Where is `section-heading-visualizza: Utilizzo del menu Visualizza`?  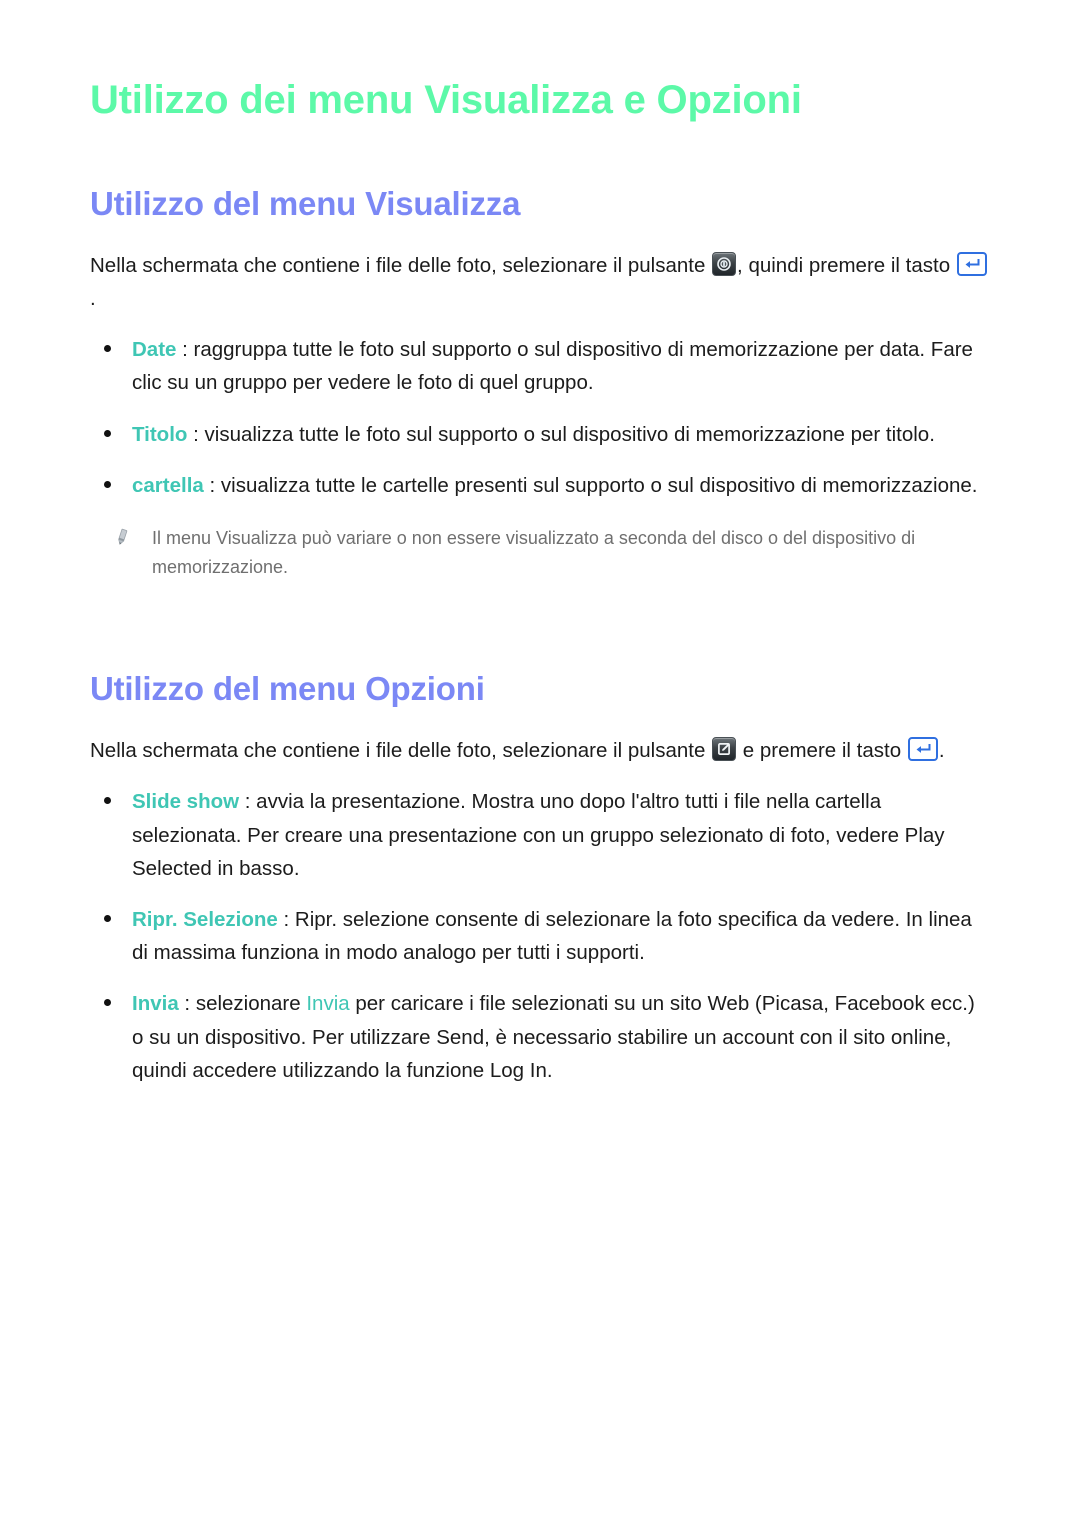 section-heading-visualizza: Utilizzo del menu Visualizza is located at coordinates (305, 203).